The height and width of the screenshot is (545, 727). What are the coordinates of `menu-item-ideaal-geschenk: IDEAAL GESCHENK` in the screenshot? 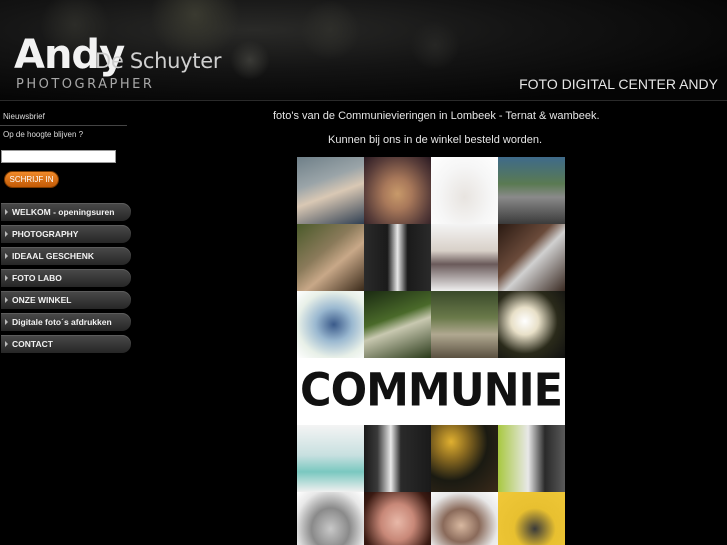 It's located at (66, 256).